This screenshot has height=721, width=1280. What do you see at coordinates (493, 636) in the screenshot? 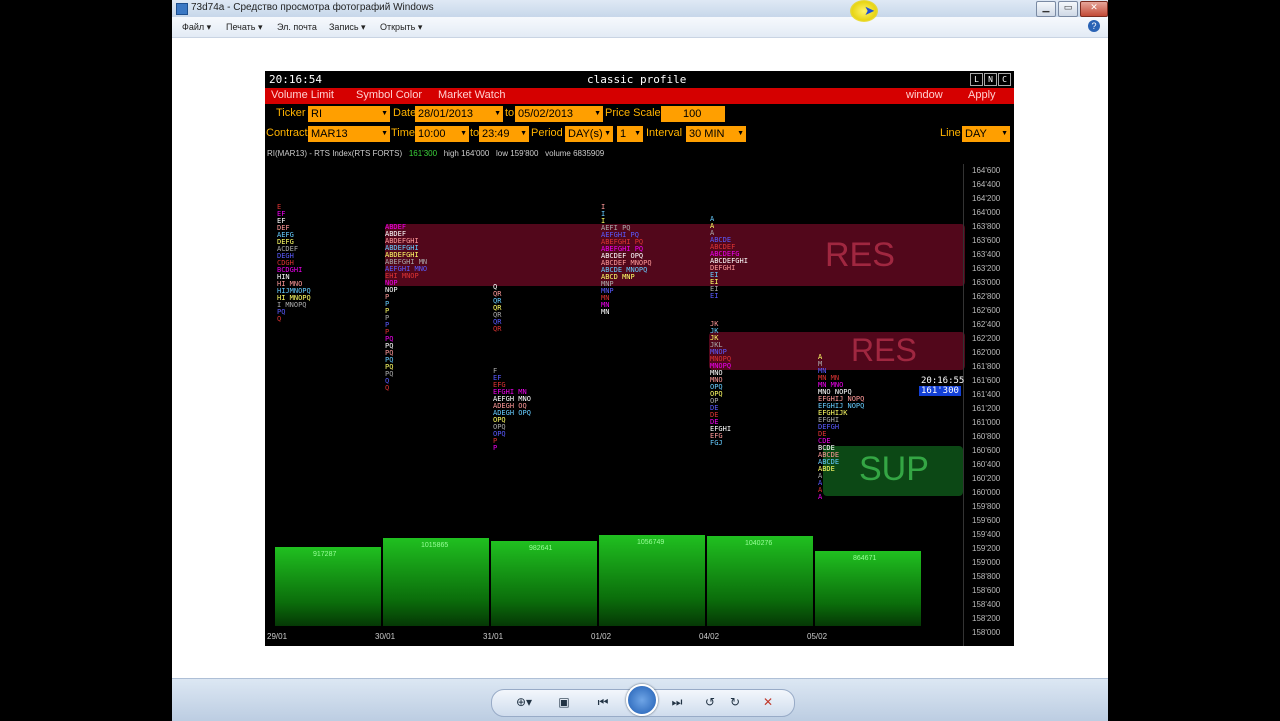
I see `date-tick: 31/01` at bounding box center [493, 636].